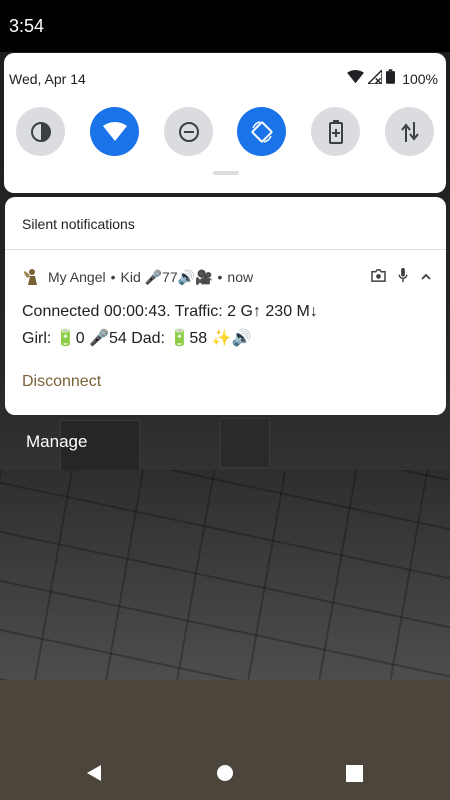  I want to click on invert-colors-icon, so click(40, 131).